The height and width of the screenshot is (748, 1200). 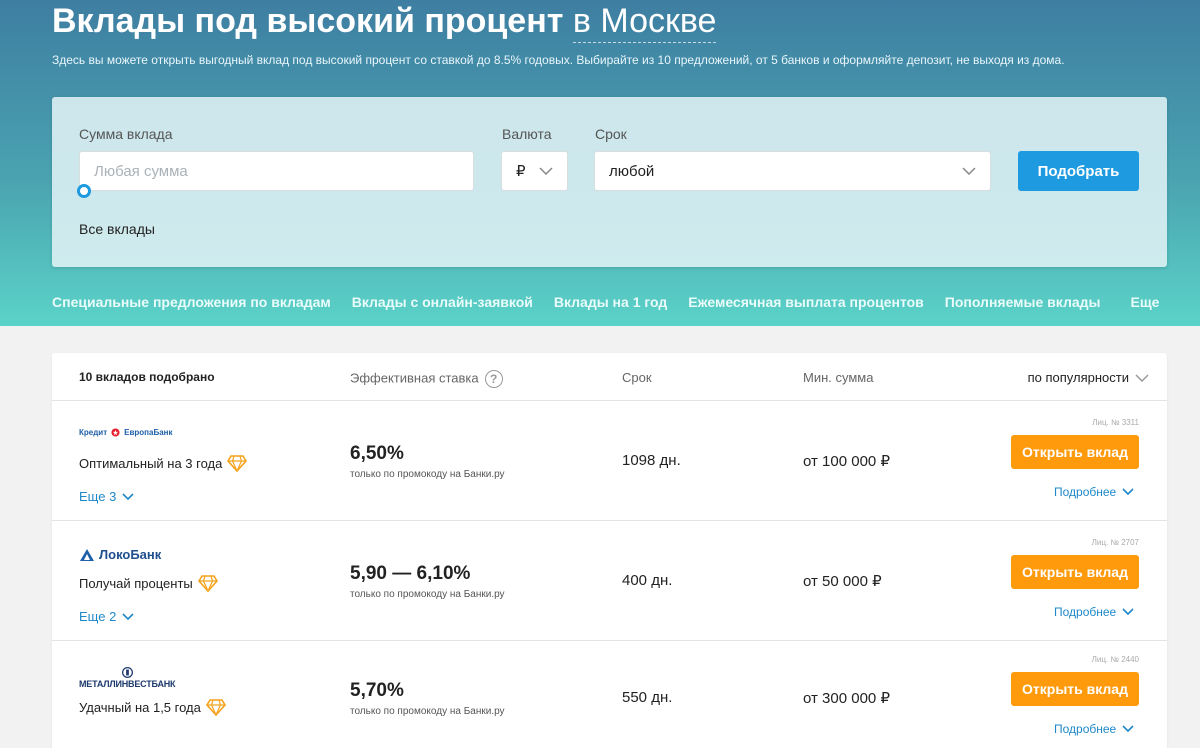 What do you see at coordinates (414, 378) in the screenshot?
I see `column-rate-label: Эффективная ставка` at bounding box center [414, 378].